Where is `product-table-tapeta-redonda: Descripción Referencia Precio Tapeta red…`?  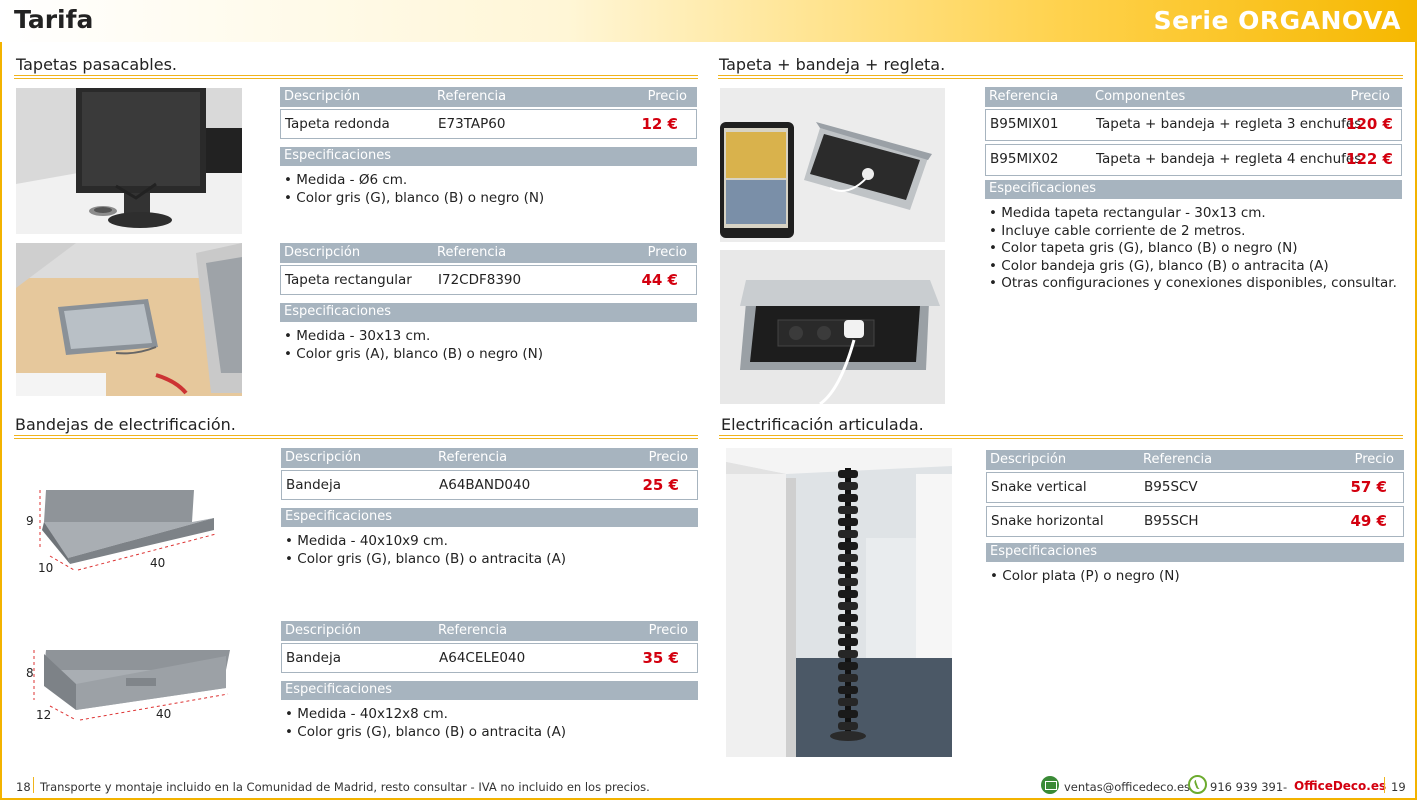
product-table-tapeta-redonda: Descripción Referencia Precio Tapeta red… is located at coordinates (488, 147).